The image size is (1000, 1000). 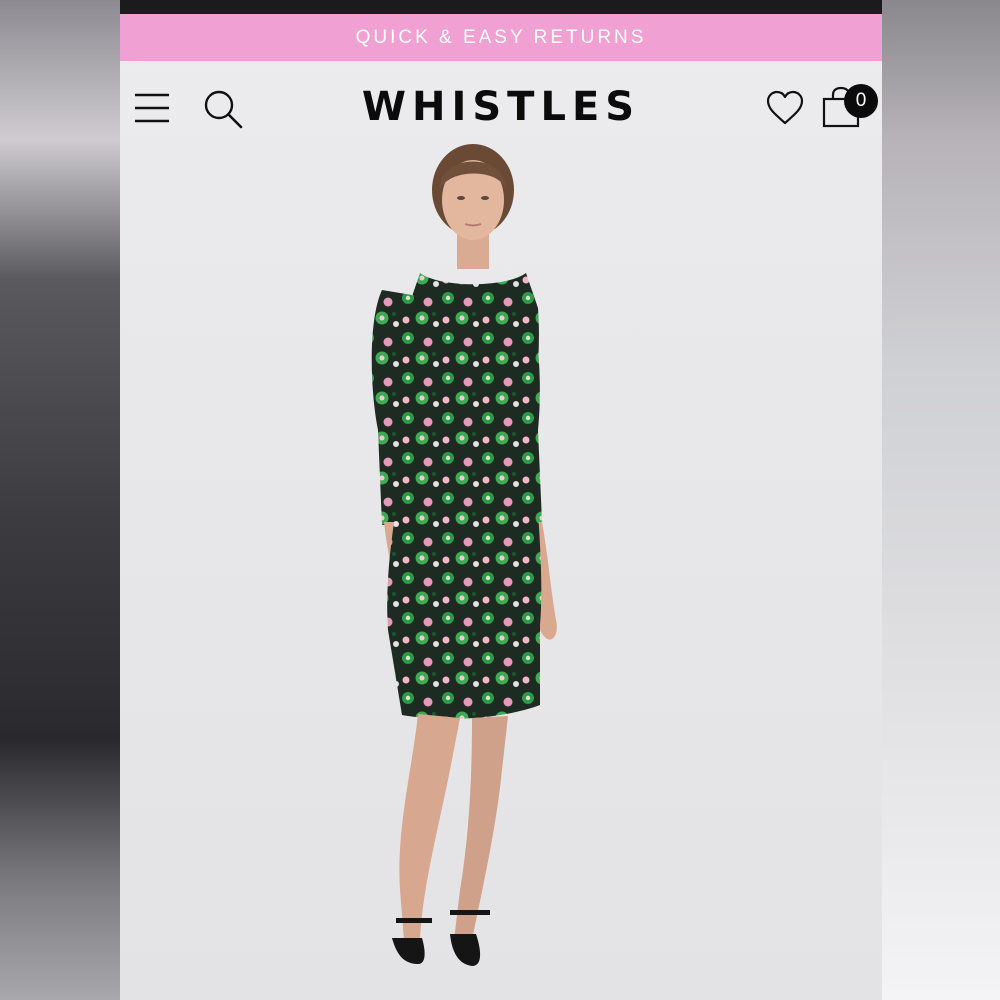 I want to click on promo-banner: QUICK & EASY RETURNS, so click(x=501, y=37).